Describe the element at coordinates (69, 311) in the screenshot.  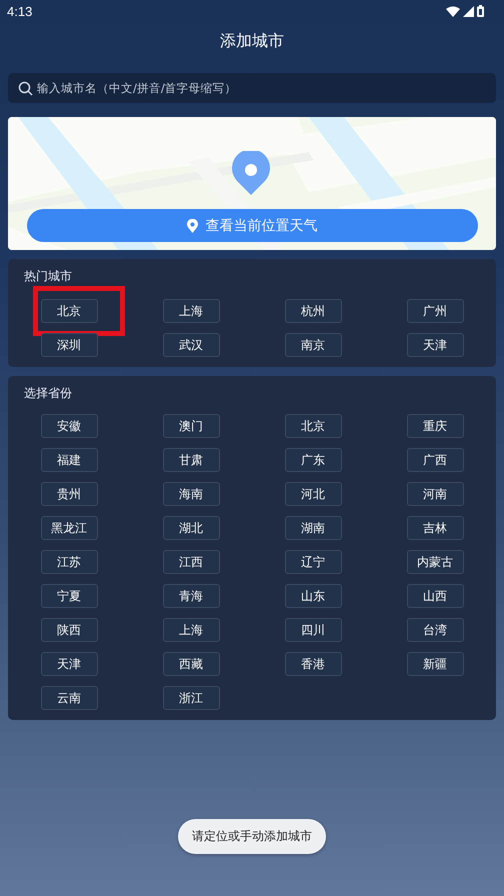
I see `city-chip: 北京` at that location.